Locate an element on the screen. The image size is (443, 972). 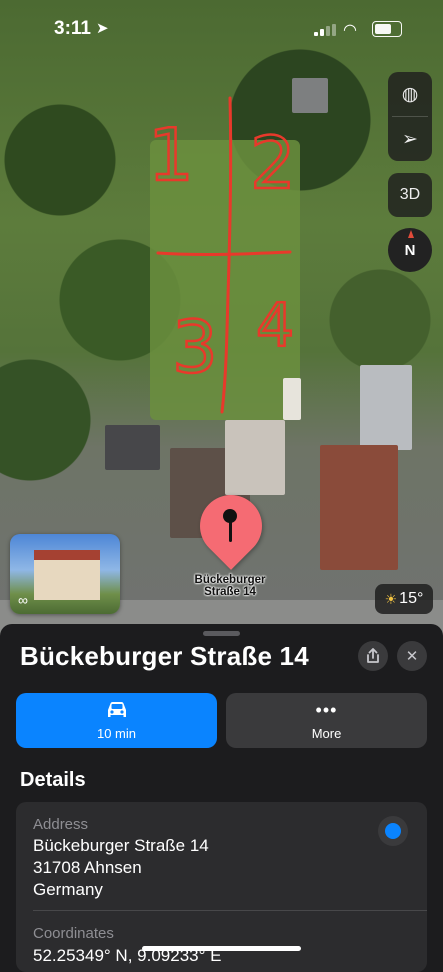
location-arrow-icon: ➢ is located at coordinates (410, 139).